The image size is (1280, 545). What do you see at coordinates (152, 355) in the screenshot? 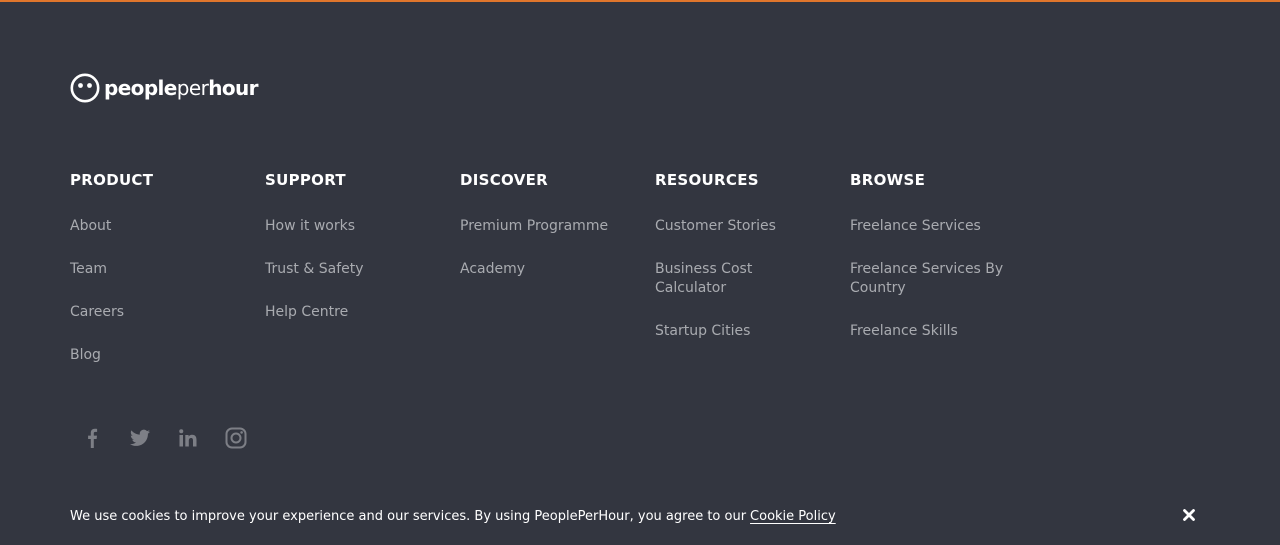
I see `footer-link-blog: Blog` at bounding box center [152, 355].